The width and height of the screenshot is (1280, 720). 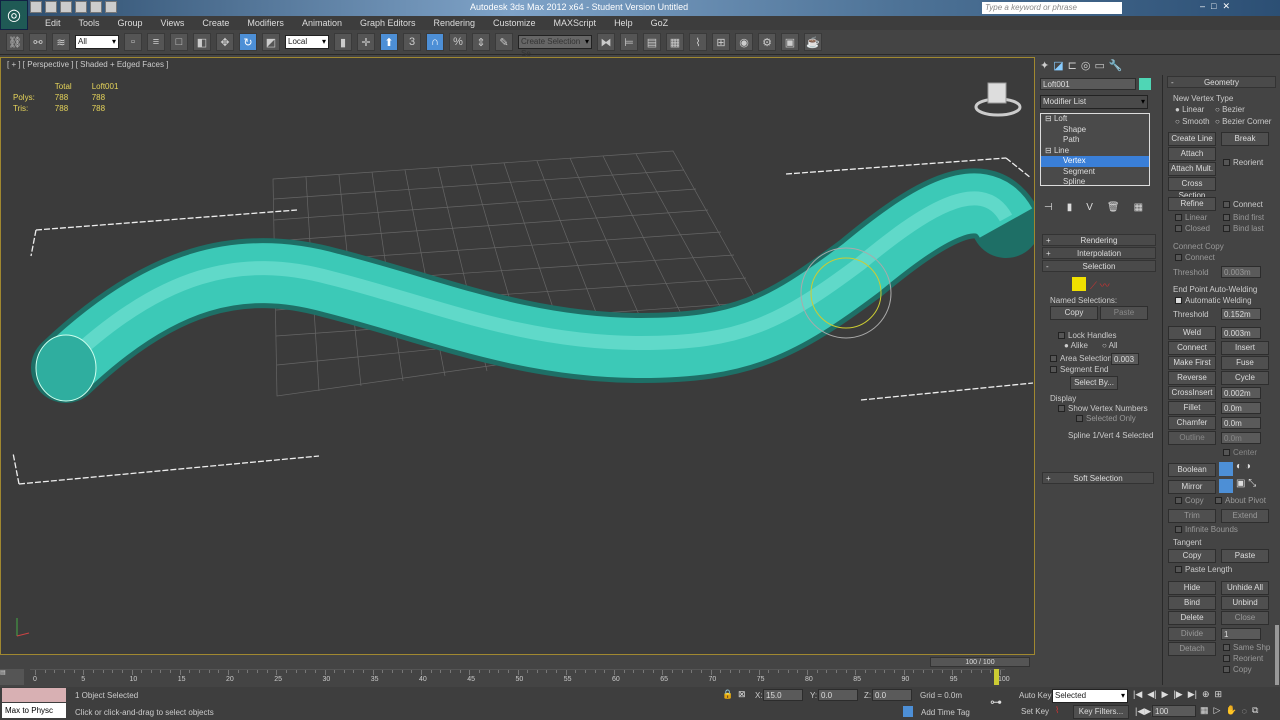 I want to click on make-first-button: Make First, so click(x=1192, y=363).